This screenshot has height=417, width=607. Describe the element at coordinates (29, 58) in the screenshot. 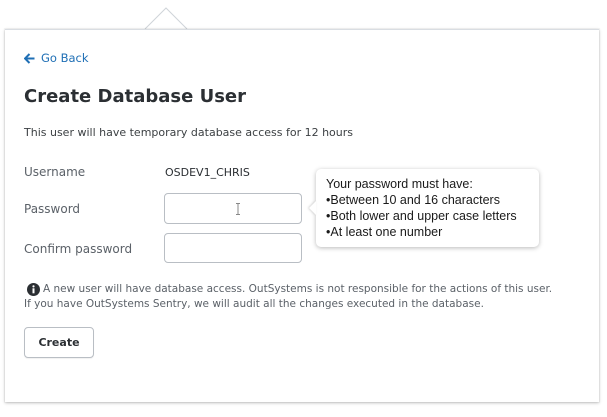

I see `arrow-left-icon` at that location.